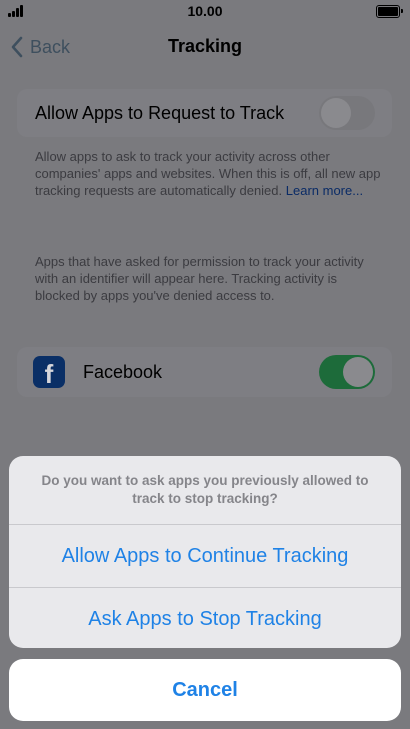 The height and width of the screenshot is (729, 410). I want to click on ask-stop-tracking-button: Ask Apps to Stop Tracking, so click(205, 617).